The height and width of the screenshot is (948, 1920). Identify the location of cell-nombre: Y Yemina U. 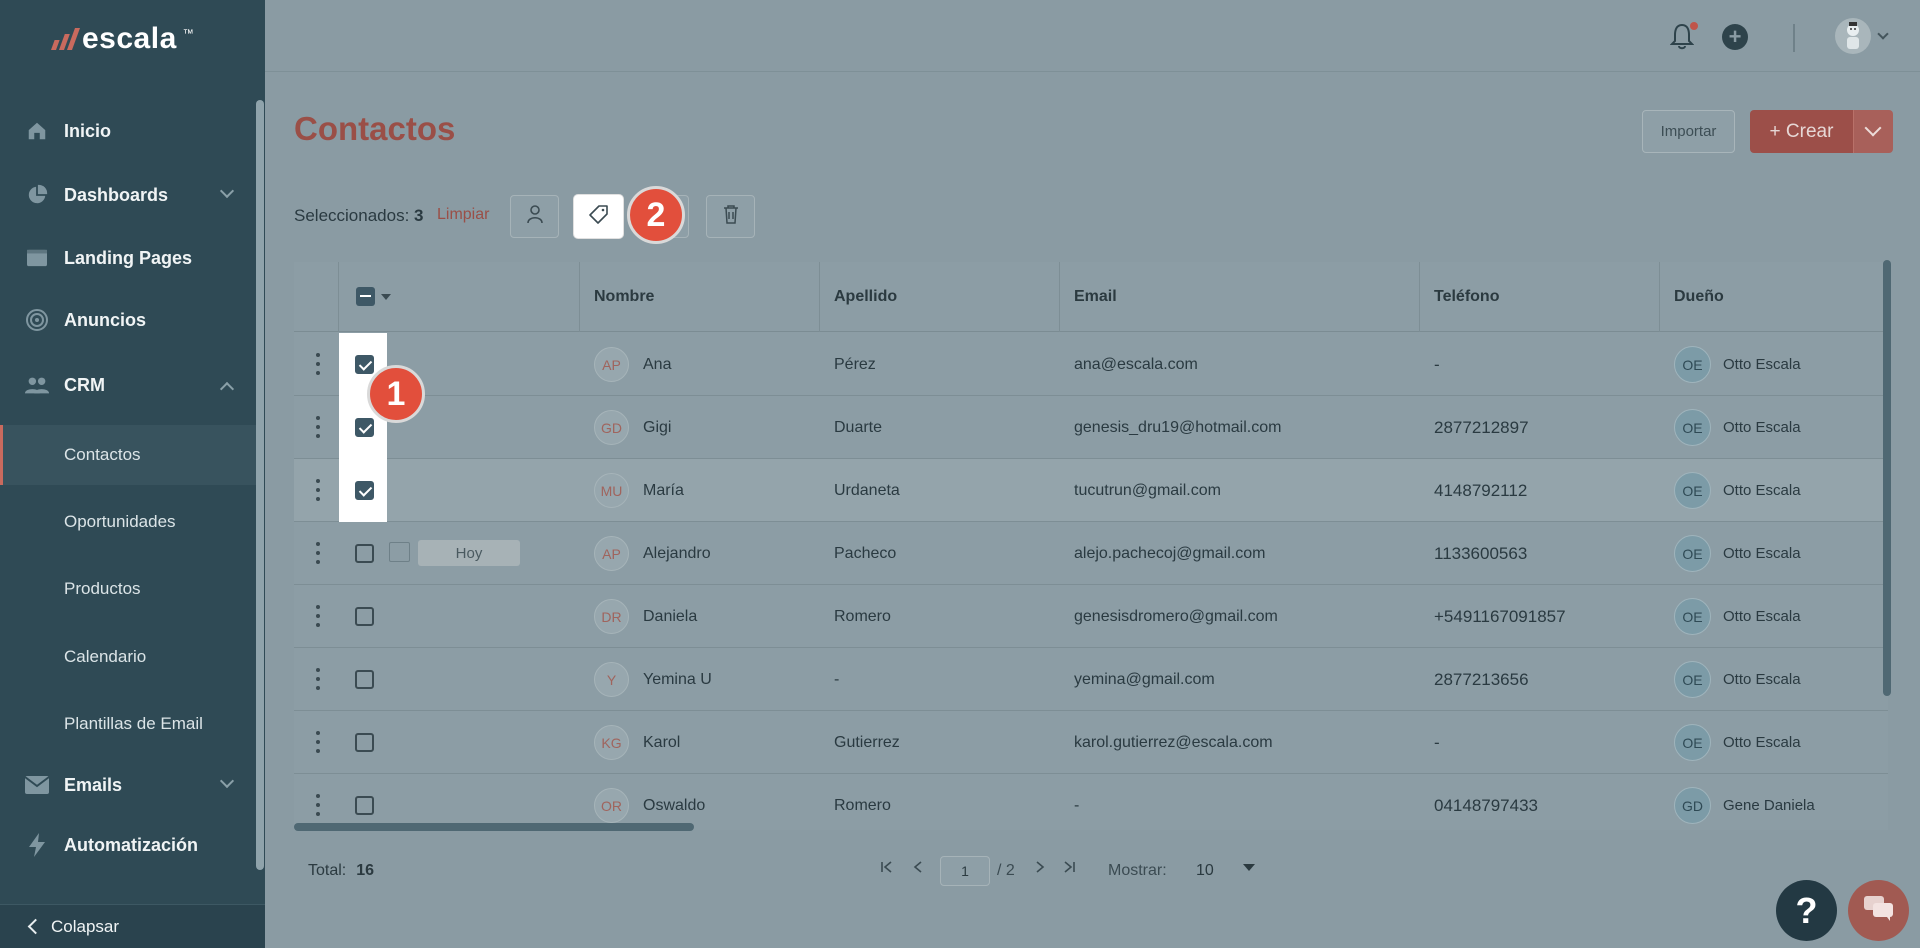
(653, 679).